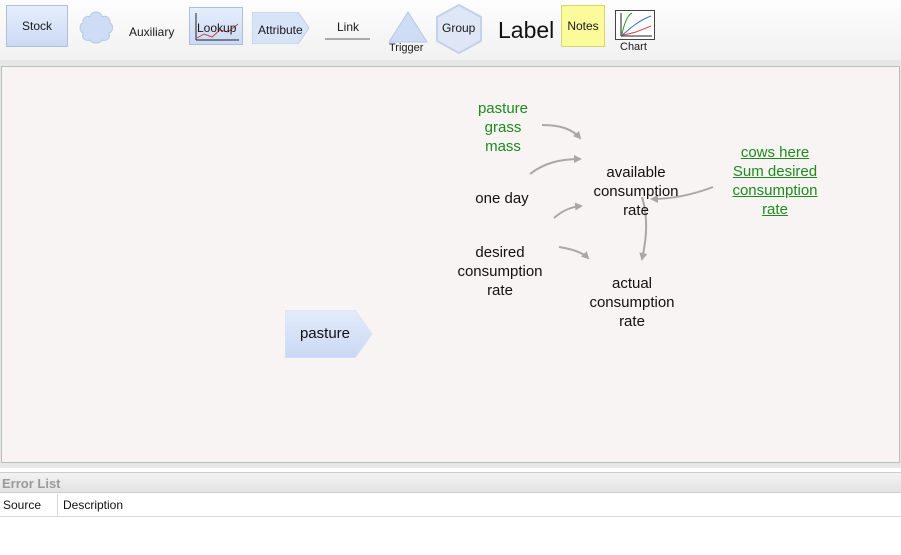 Image resolution: width=901 pixels, height=555 pixels. Describe the element at coordinates (325, 333) in the screenshot. I see `stock-pasture-label: pasture` at that location.